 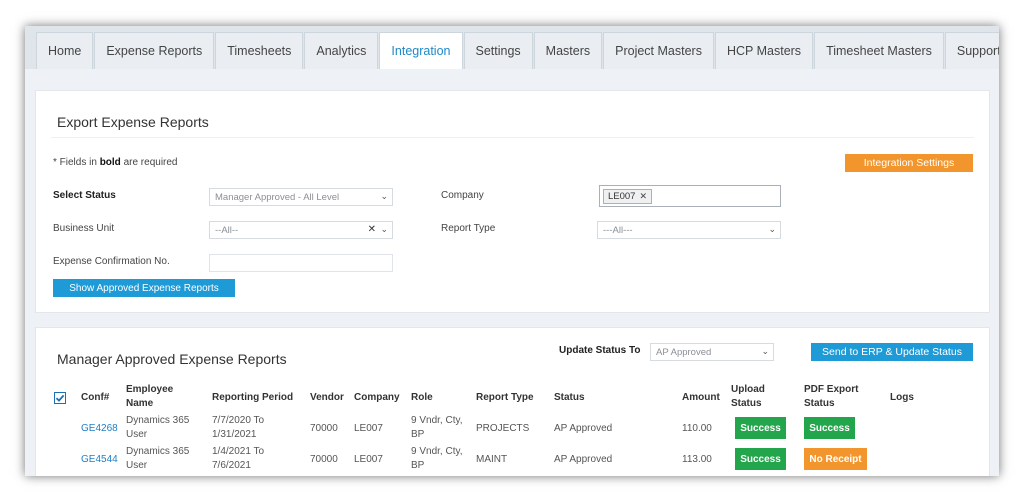 I want to click on col-status: Status, so click(x=569, y=397).